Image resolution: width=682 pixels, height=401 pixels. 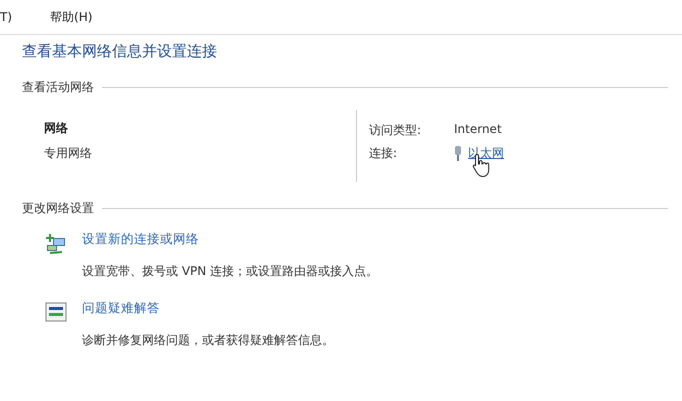 I want to click on task-link: 设置新的连接或网络, so click(x=382, y=243).